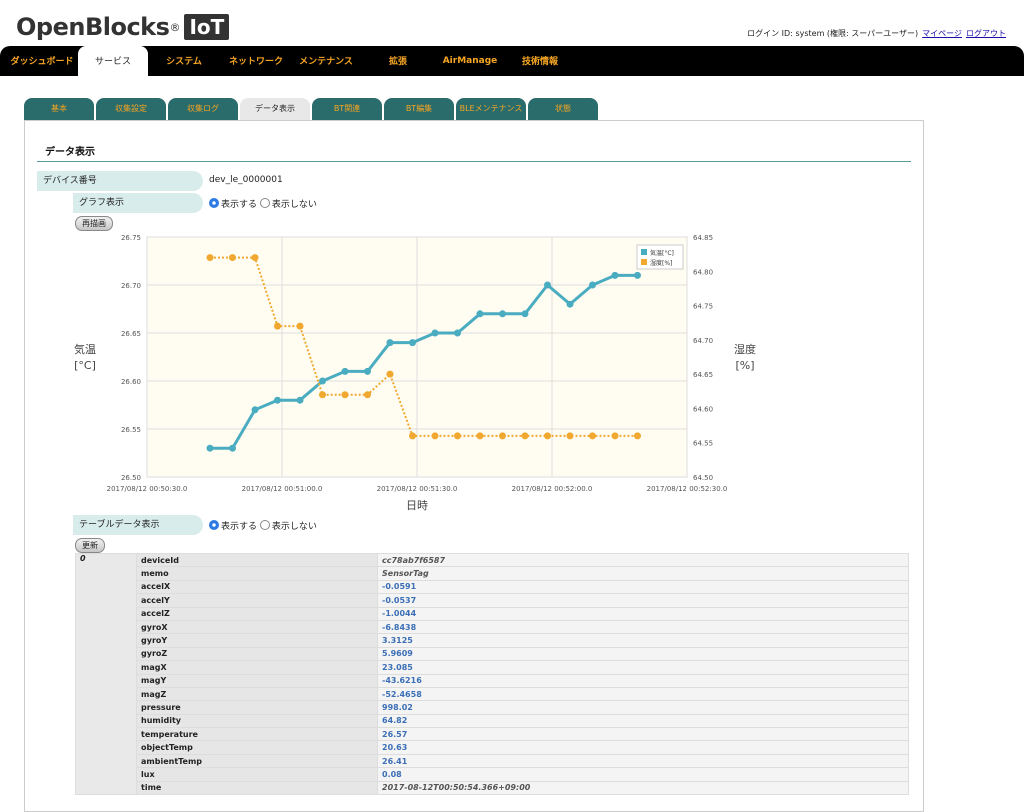  I want to click on y-right-tick-label: 64.60, so click(703, 409).